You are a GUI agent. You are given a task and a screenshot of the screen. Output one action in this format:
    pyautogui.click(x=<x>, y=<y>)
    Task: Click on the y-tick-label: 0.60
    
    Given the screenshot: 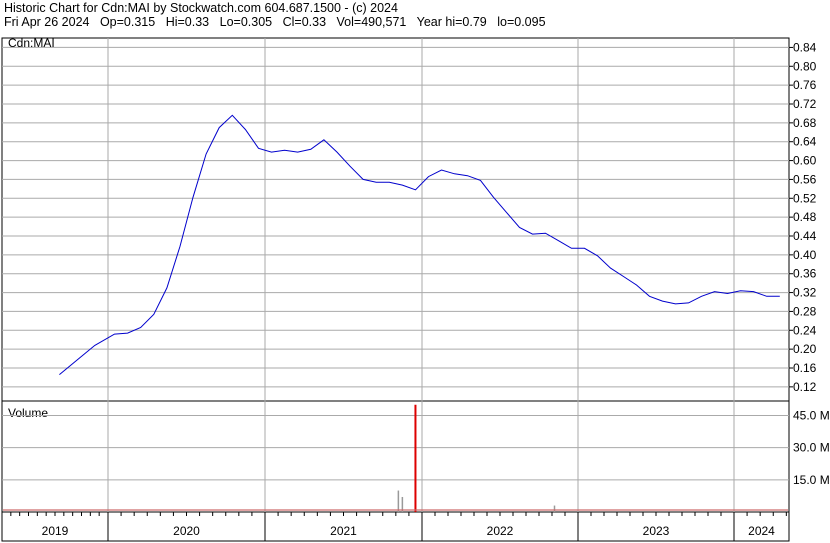 What is the action you would take?
    pyautogui.click(x=805, y=161)
    